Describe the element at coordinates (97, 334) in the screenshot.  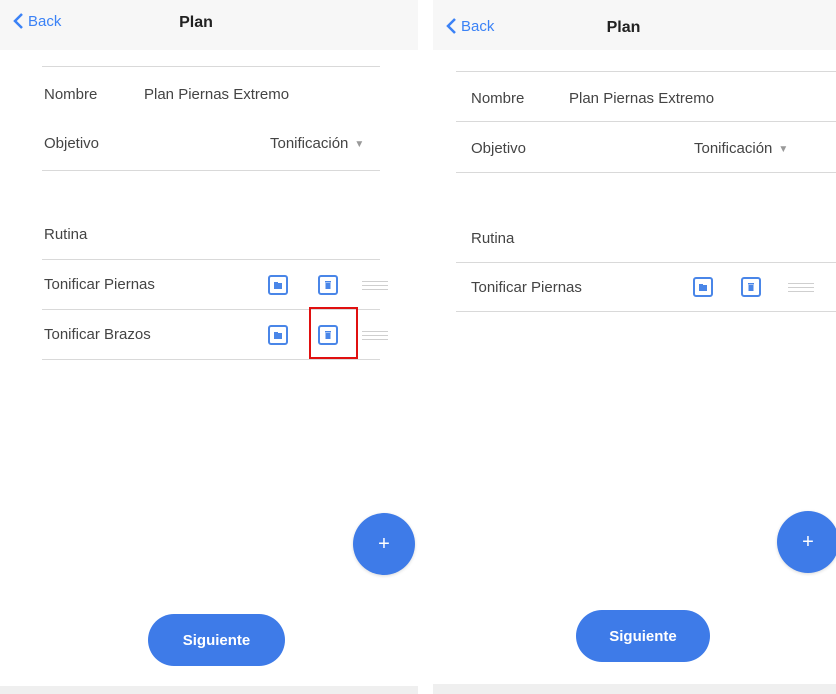
I see `routine-name: Tonificar Brazos` at that location.